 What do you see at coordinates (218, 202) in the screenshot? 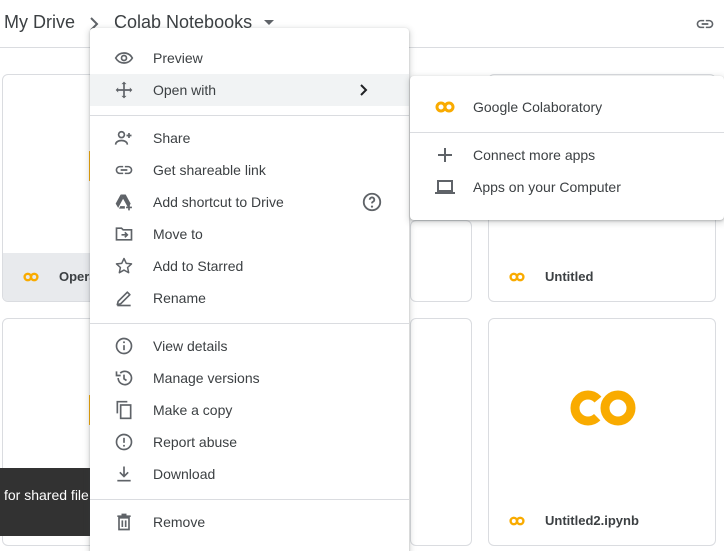
I see `menu-item-label: Add shortcut to Drive` at bounding box center [218, 202].